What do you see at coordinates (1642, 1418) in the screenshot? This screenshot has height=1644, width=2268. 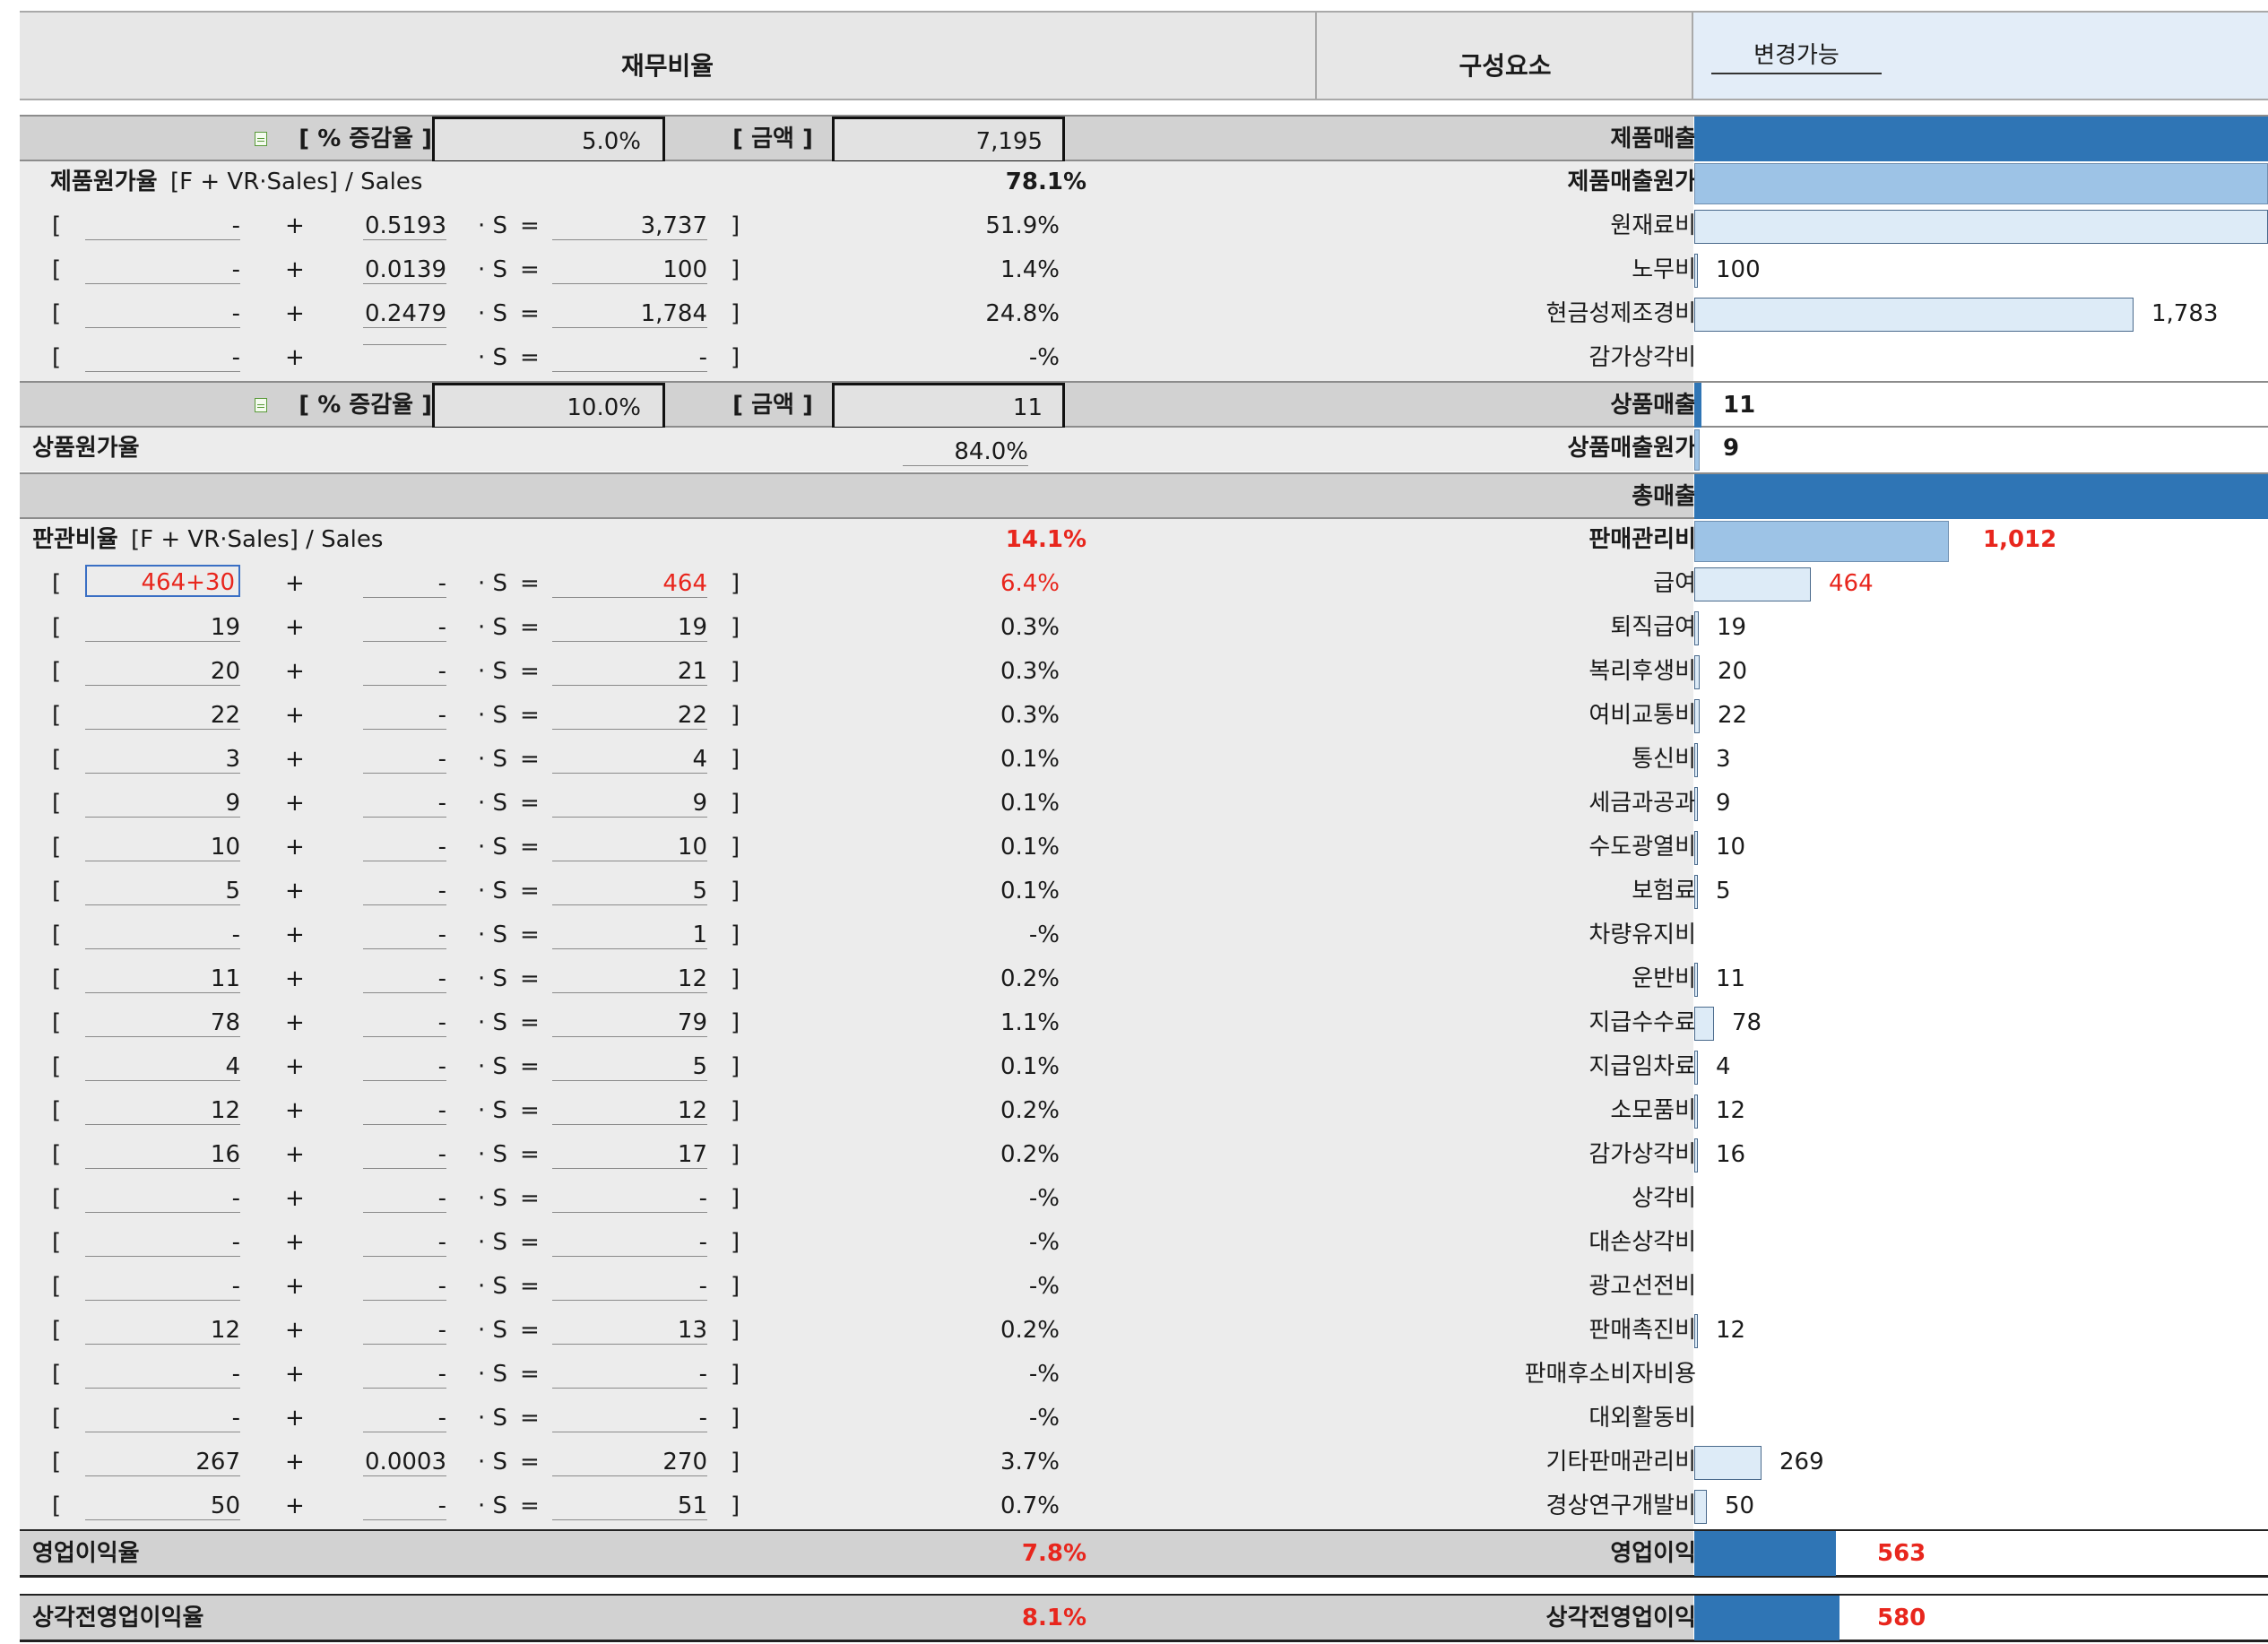 I see `component-name: 대외활동비` at bounding box center [1642, 1418].